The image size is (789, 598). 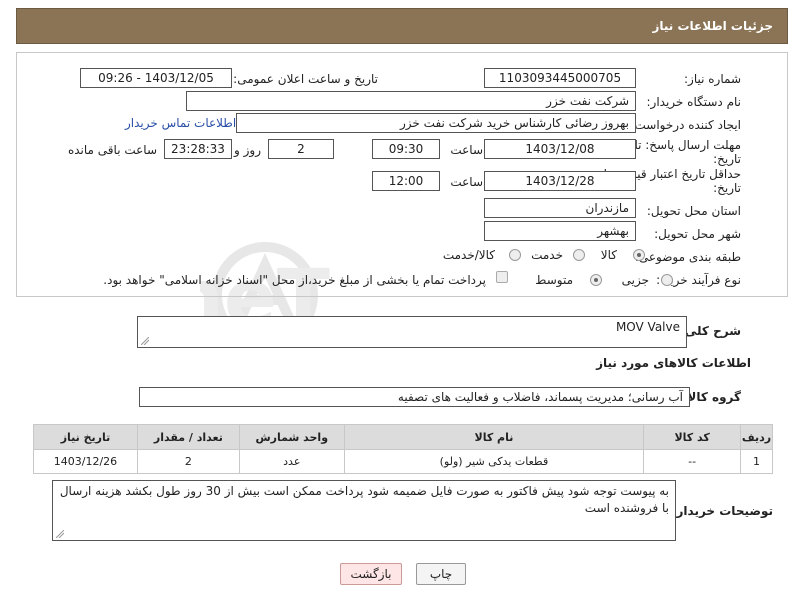 I want to click on treasury-payment-checkbox, so click(x=502, y=277).